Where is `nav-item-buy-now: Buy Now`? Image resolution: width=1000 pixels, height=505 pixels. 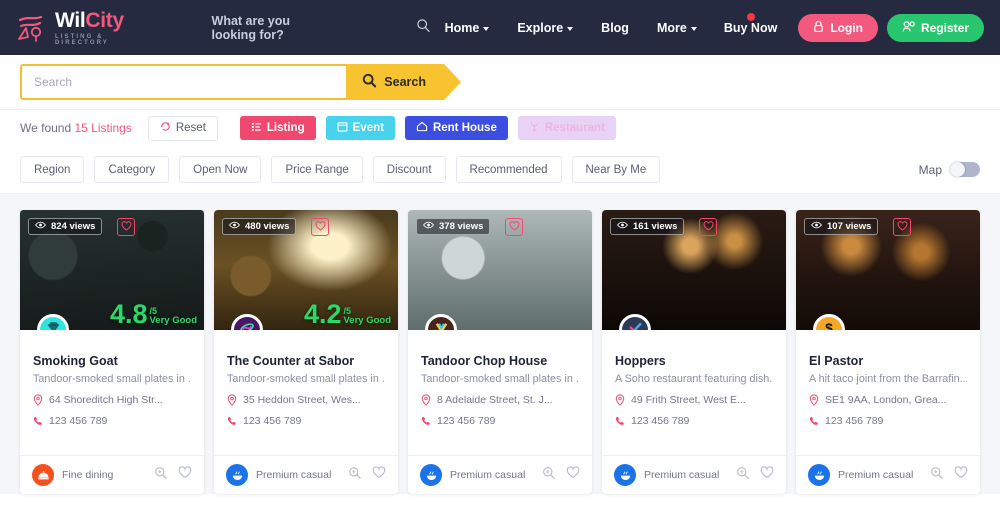
nav-item-buy-now: Buy Now is located at coordinates (750, 23).